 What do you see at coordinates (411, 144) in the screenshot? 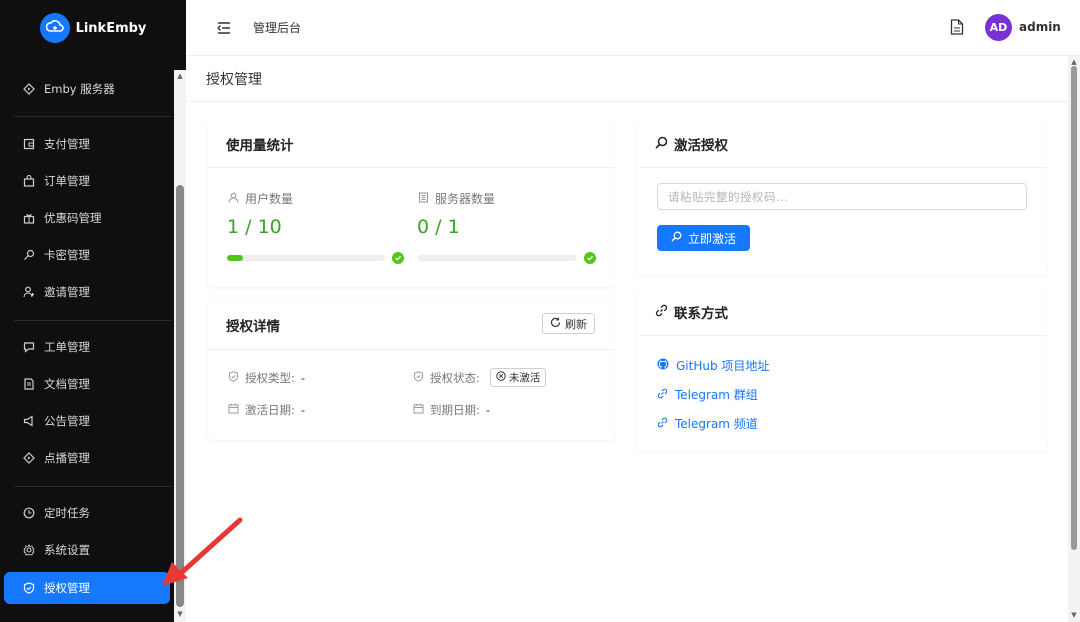
I see `card-header: 使用量统计` at bounding box center [411, 144].